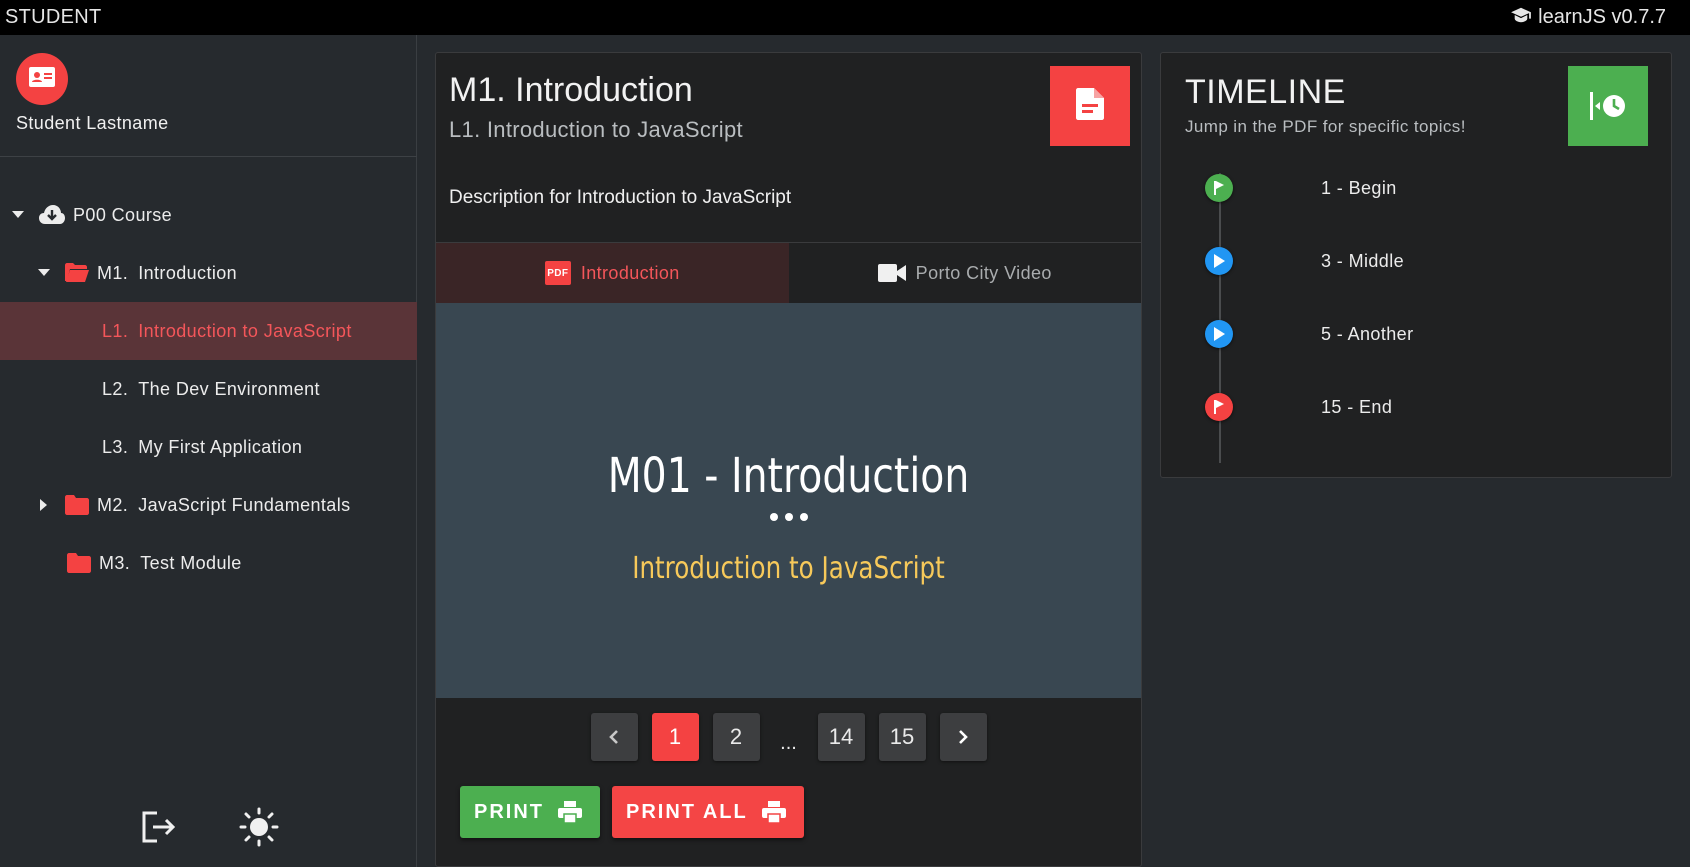 The height and width of the screenshot is (867, 1690). What do you see at coordinates (736, 737) in the screenshot?
I see `page-button: 2` at bounding box center [736, 737].